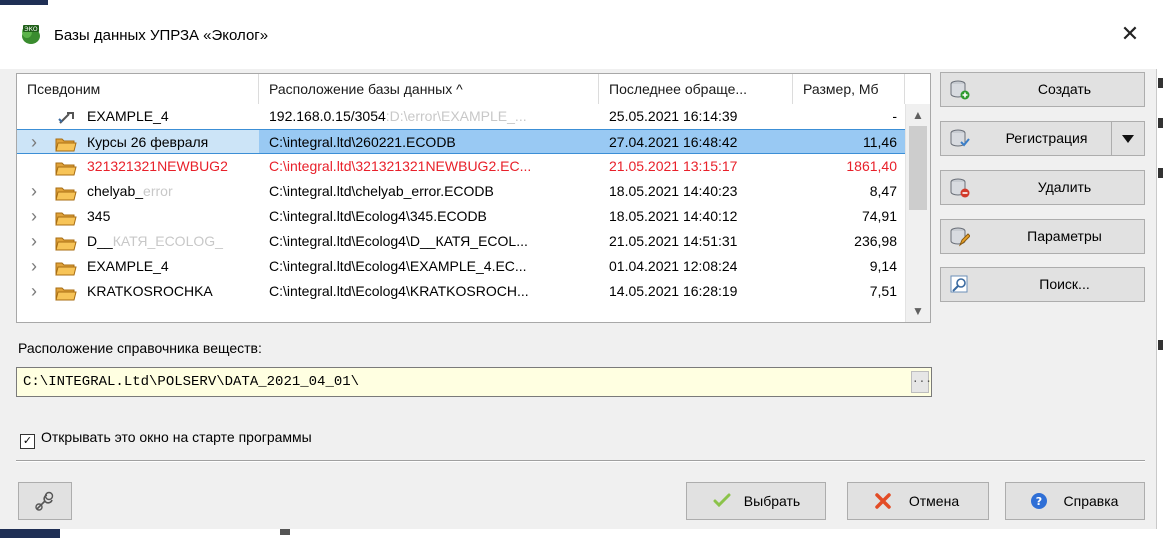  I want to click on help-button: ? Справка, so click(1075, 501).